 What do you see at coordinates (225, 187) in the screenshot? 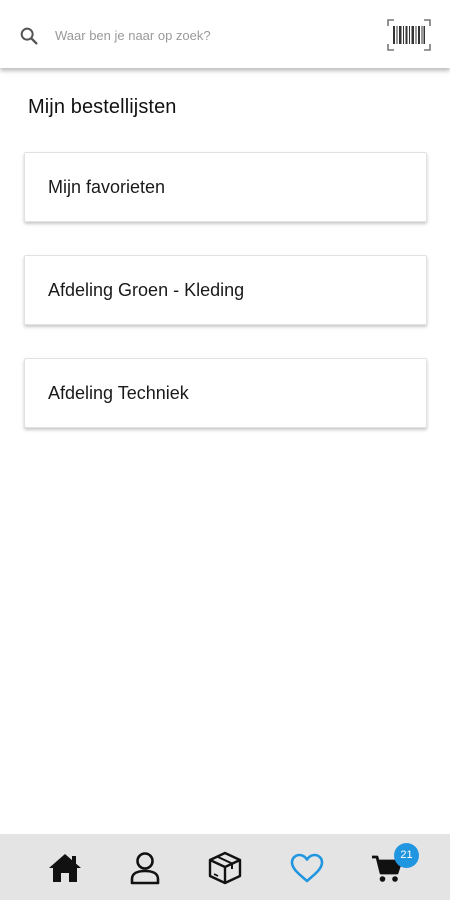
I see `list-item-favorites: Mijn favorieten` at bounding box center [225, 187].